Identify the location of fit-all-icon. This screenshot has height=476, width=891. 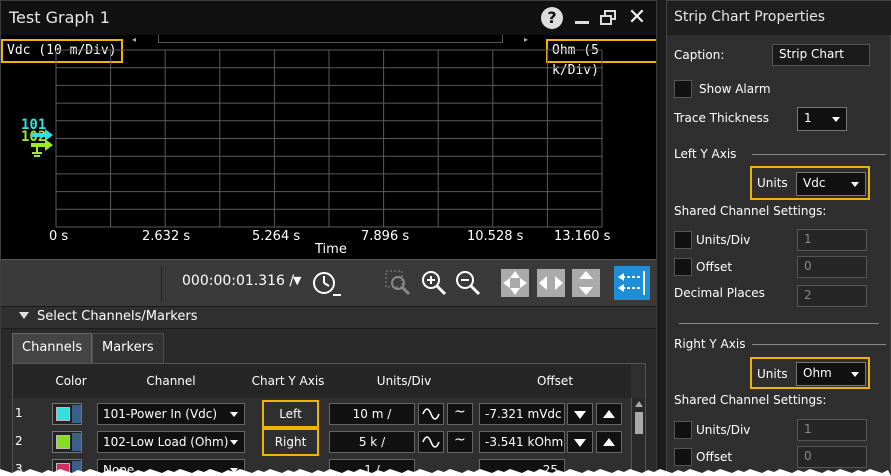
(515, 283).